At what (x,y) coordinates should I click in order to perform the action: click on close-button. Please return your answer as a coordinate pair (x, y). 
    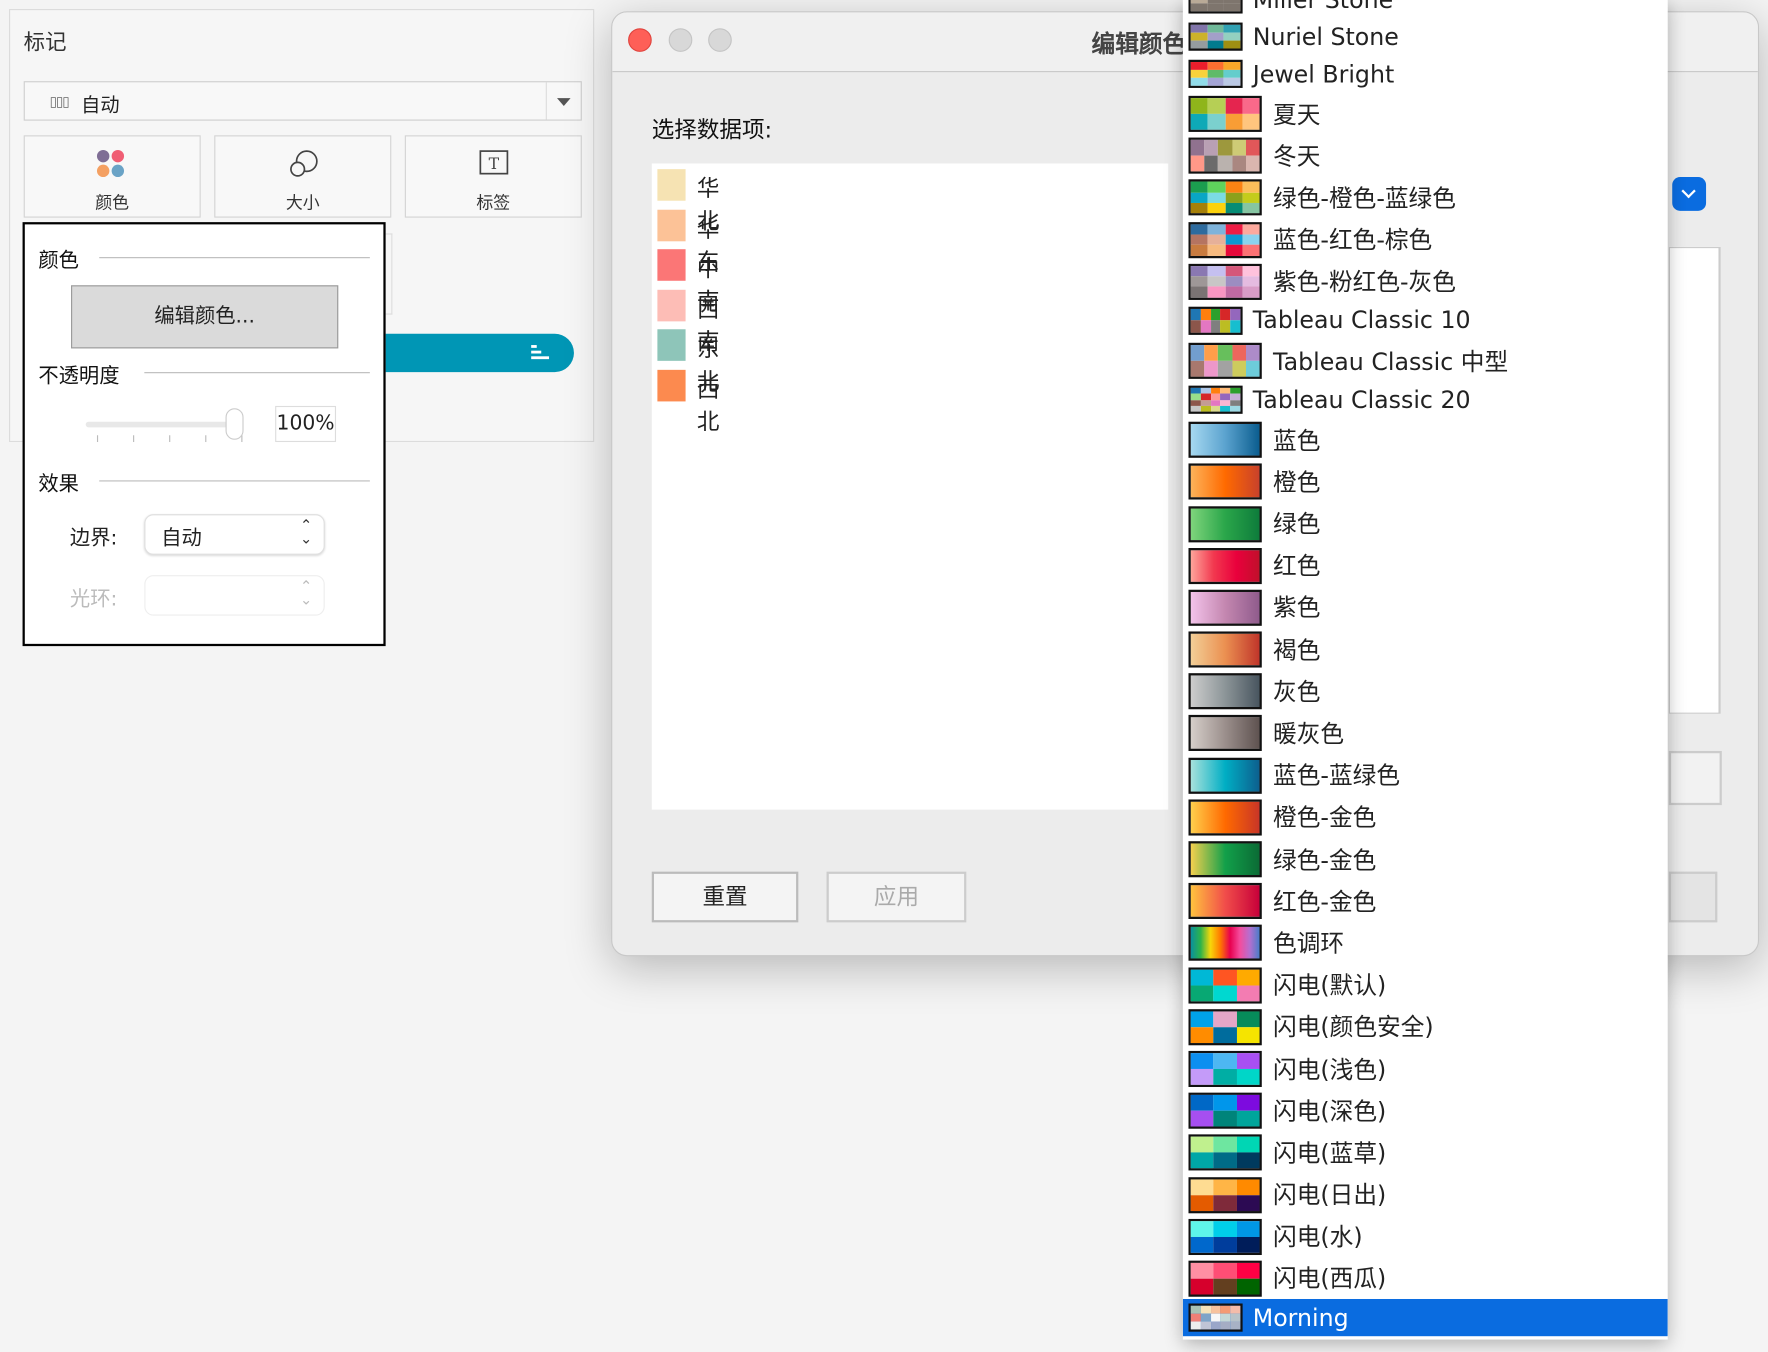
    Looking at the image, I should click on (640, 40).